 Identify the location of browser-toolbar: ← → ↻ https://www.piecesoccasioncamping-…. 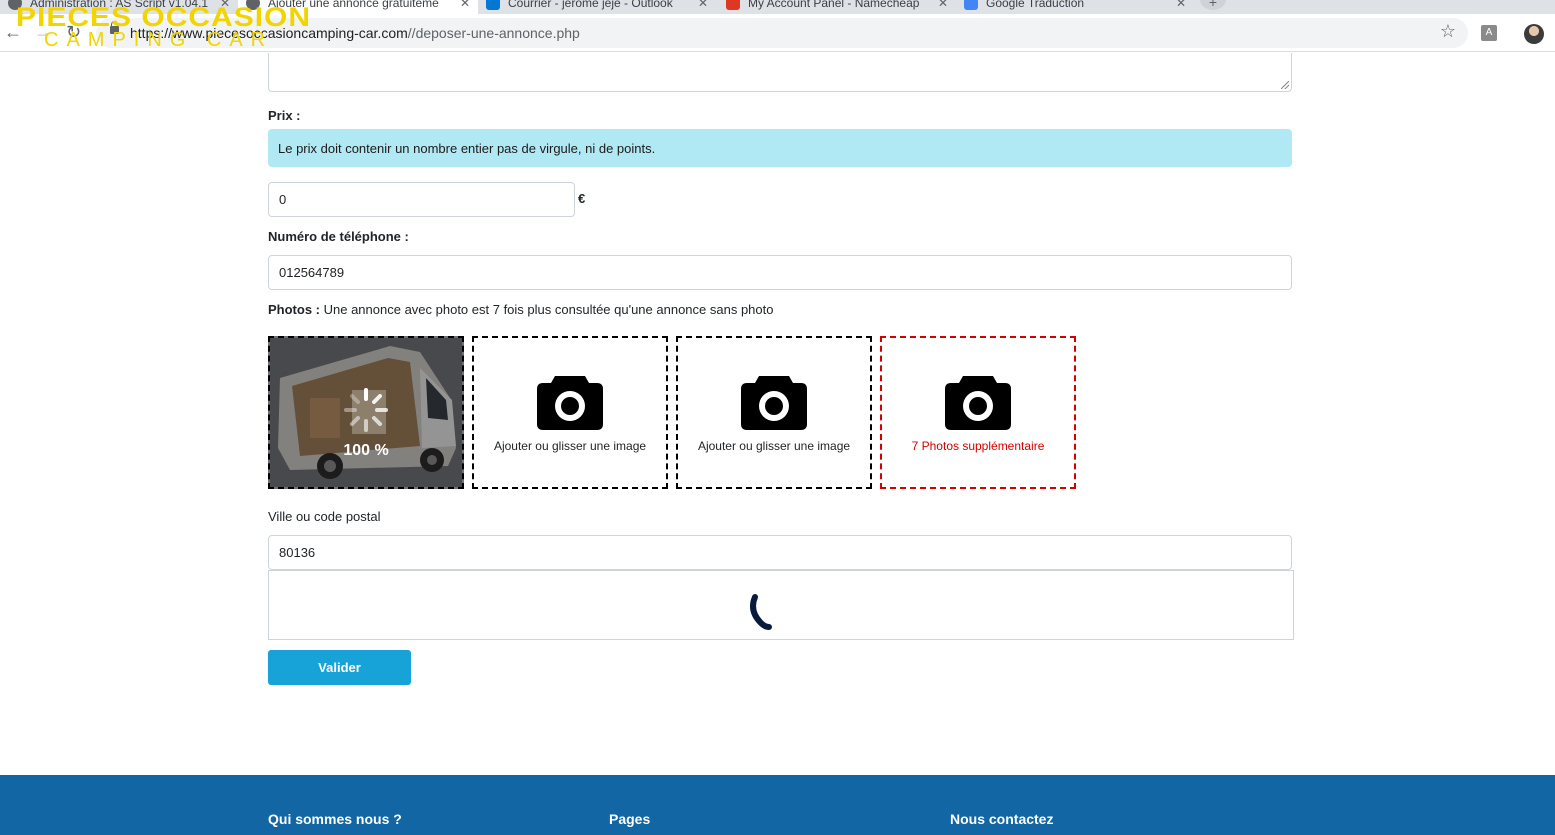
(777, 33).